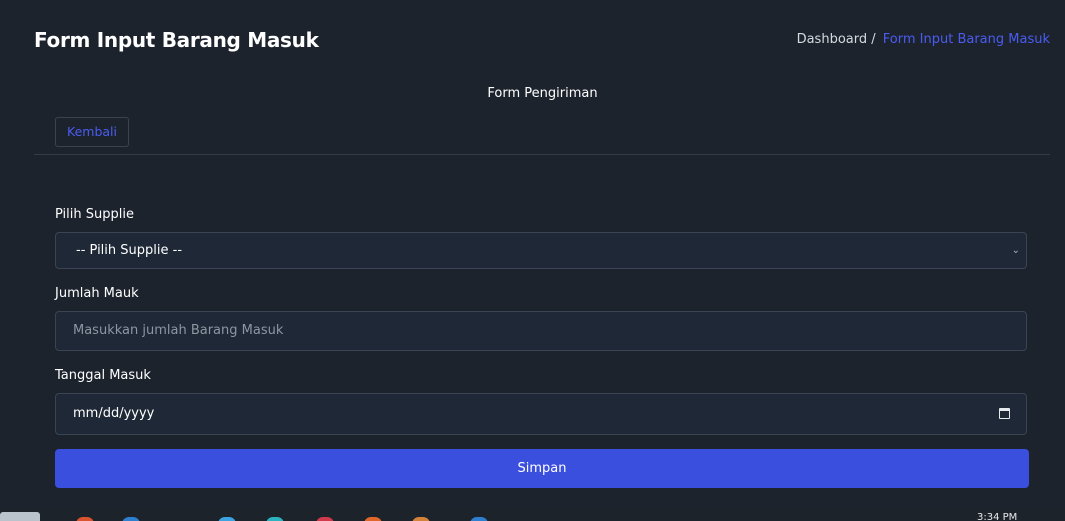 The height and width of the screenshot is (521, 1065). I want to click on supplier-select-value: -- Pilih Supplie --, so click(129, 250).